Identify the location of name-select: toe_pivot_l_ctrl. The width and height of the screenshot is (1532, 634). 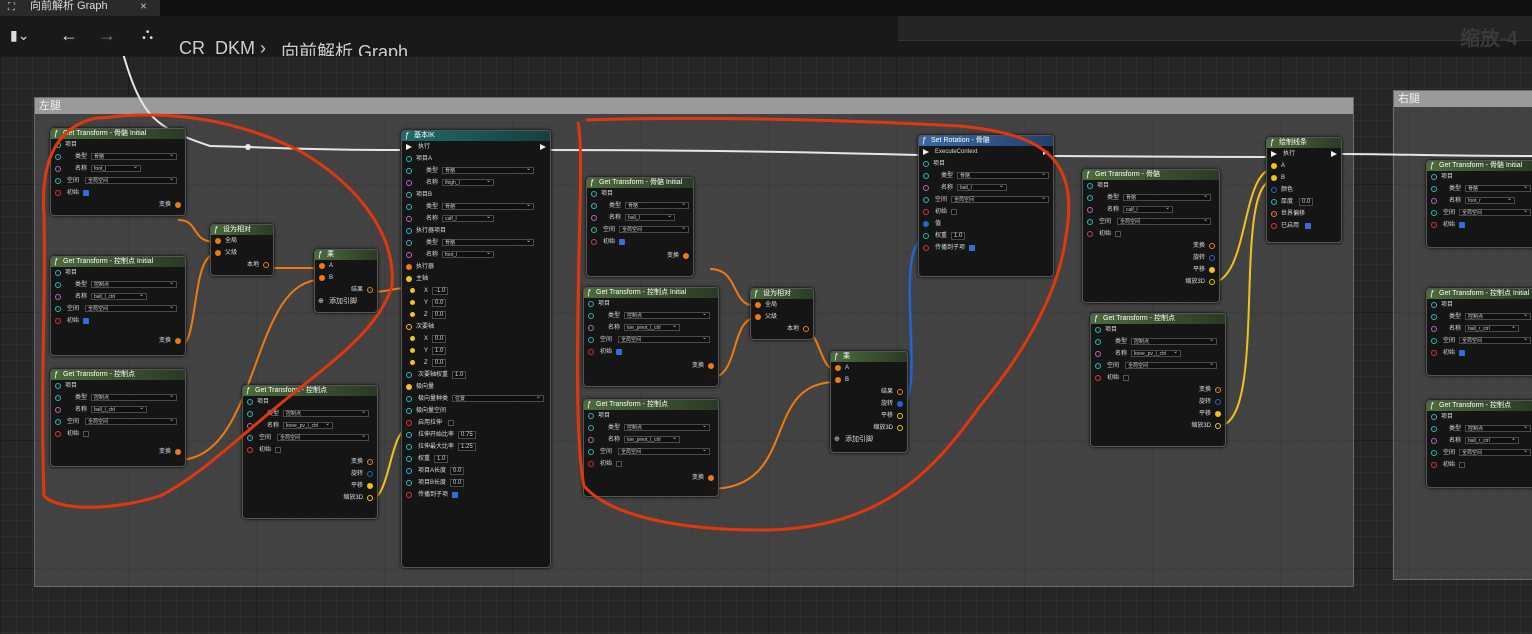
(652, 327).